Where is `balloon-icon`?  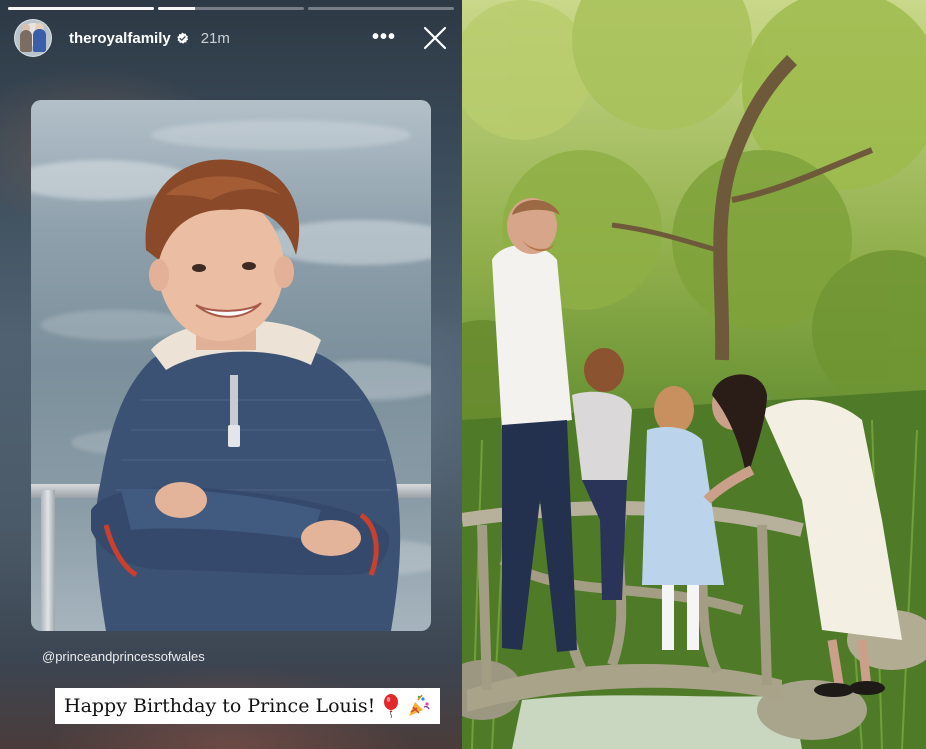 balloon-icon is located at coordinates (391, 706).